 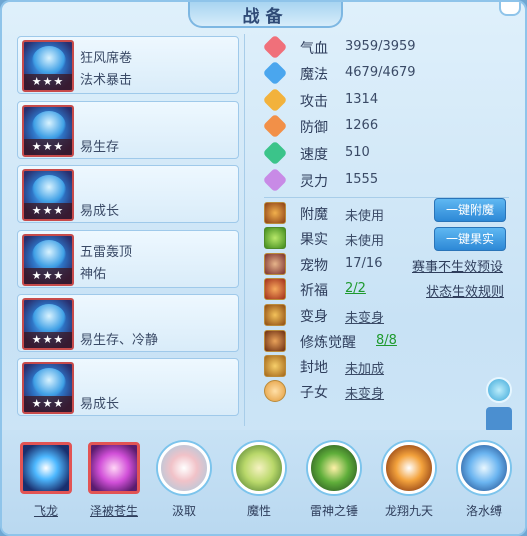 I want to click on dragon-skill-icon, so click(x=46, y=468).